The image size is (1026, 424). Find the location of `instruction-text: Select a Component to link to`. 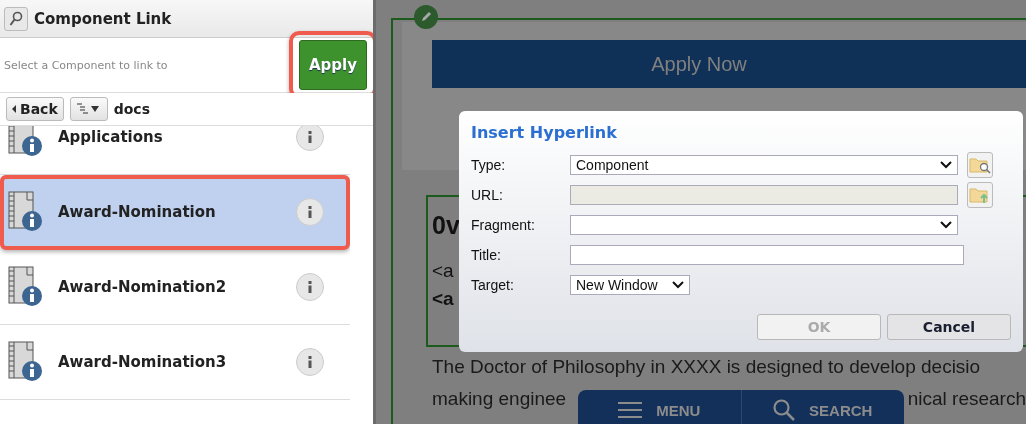

instruction-text: Select a Component to link to is located at coordinates (86, 65).